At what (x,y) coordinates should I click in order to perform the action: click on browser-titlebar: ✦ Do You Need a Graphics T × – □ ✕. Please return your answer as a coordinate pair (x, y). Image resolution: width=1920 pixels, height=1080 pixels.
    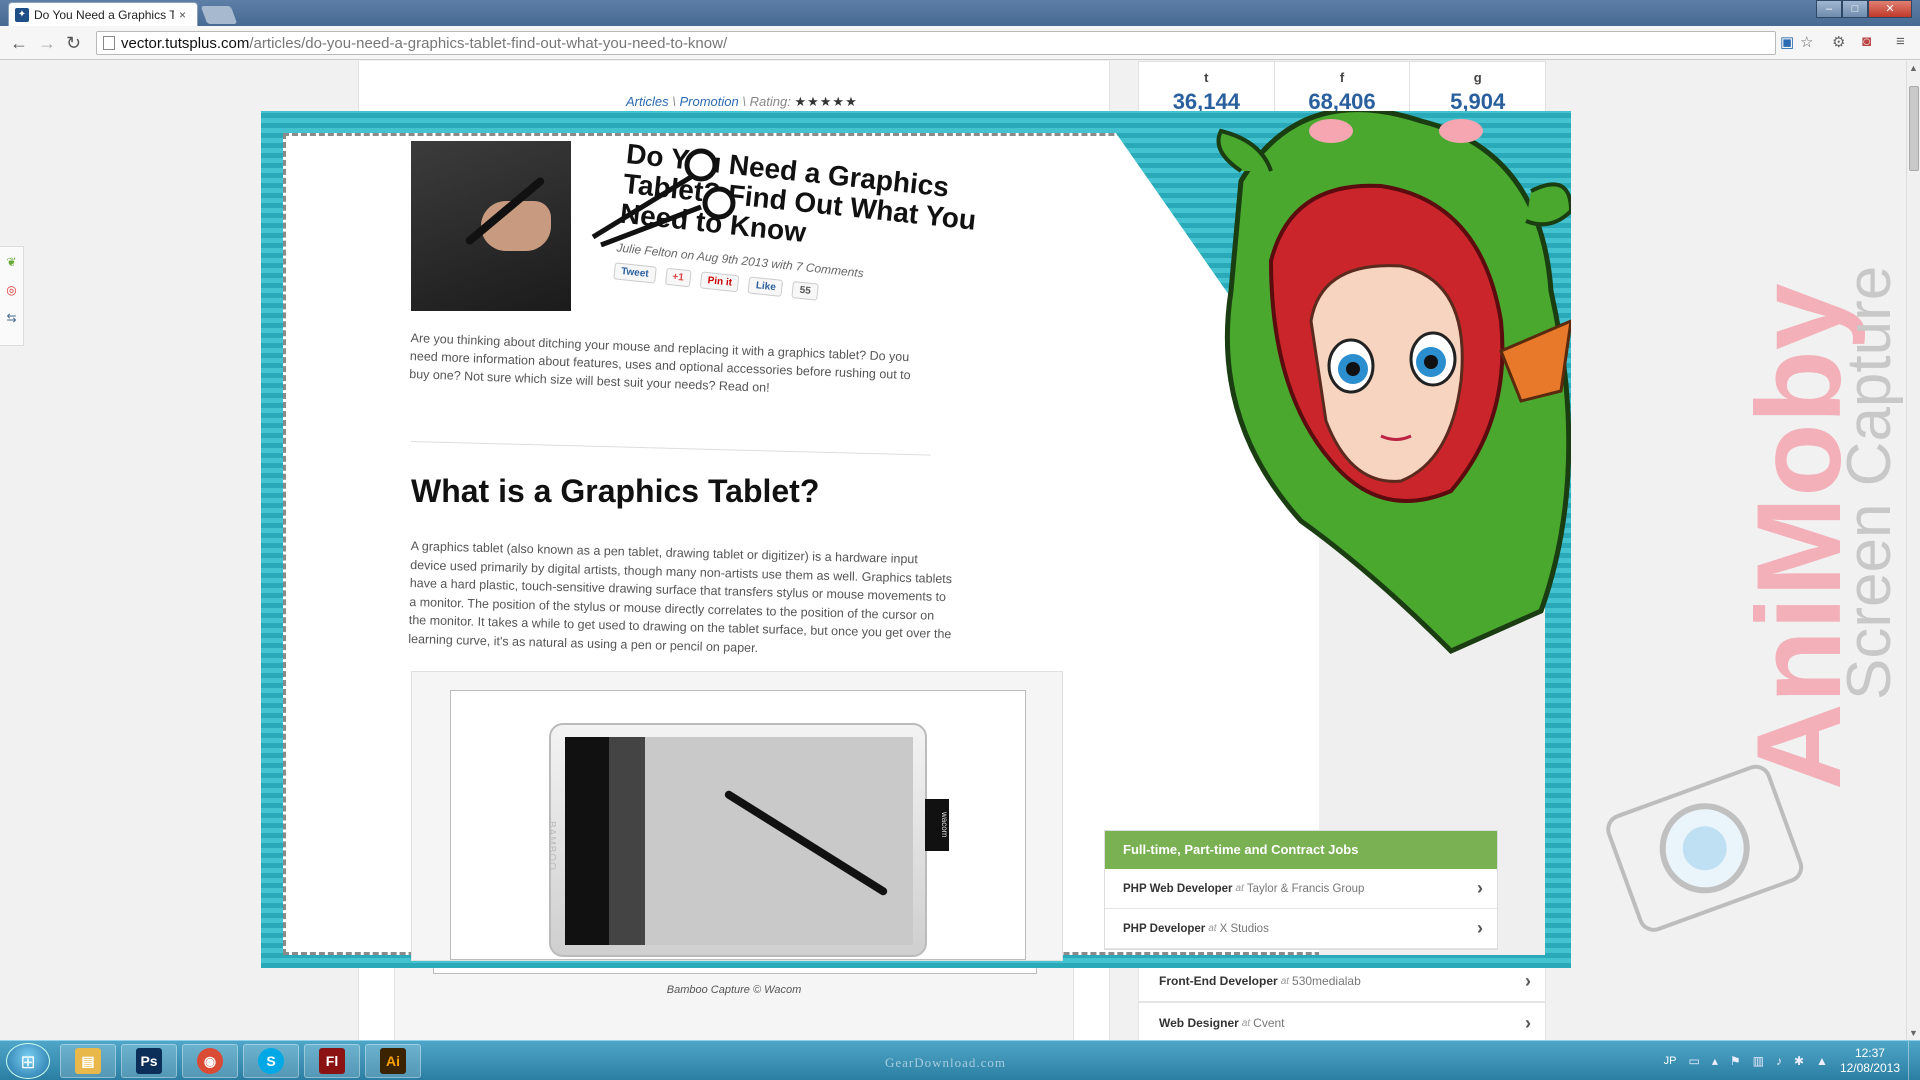
    Looking at the image, I should click on (960, 13).